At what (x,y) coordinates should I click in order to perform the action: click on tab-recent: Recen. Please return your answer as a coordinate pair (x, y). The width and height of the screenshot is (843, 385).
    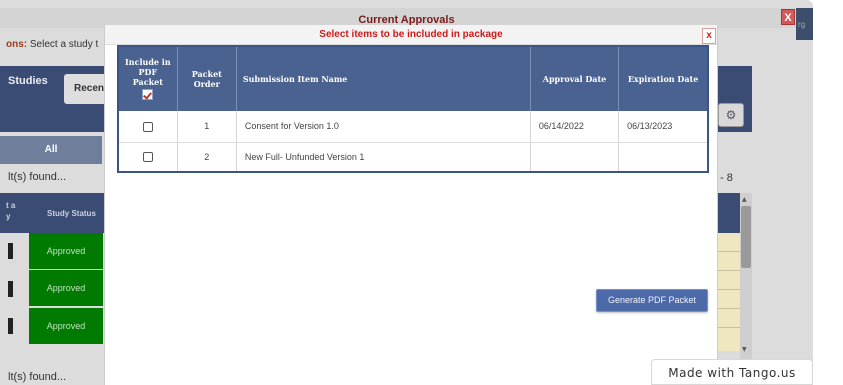
    Looking at the image, I should click on (86, 89).